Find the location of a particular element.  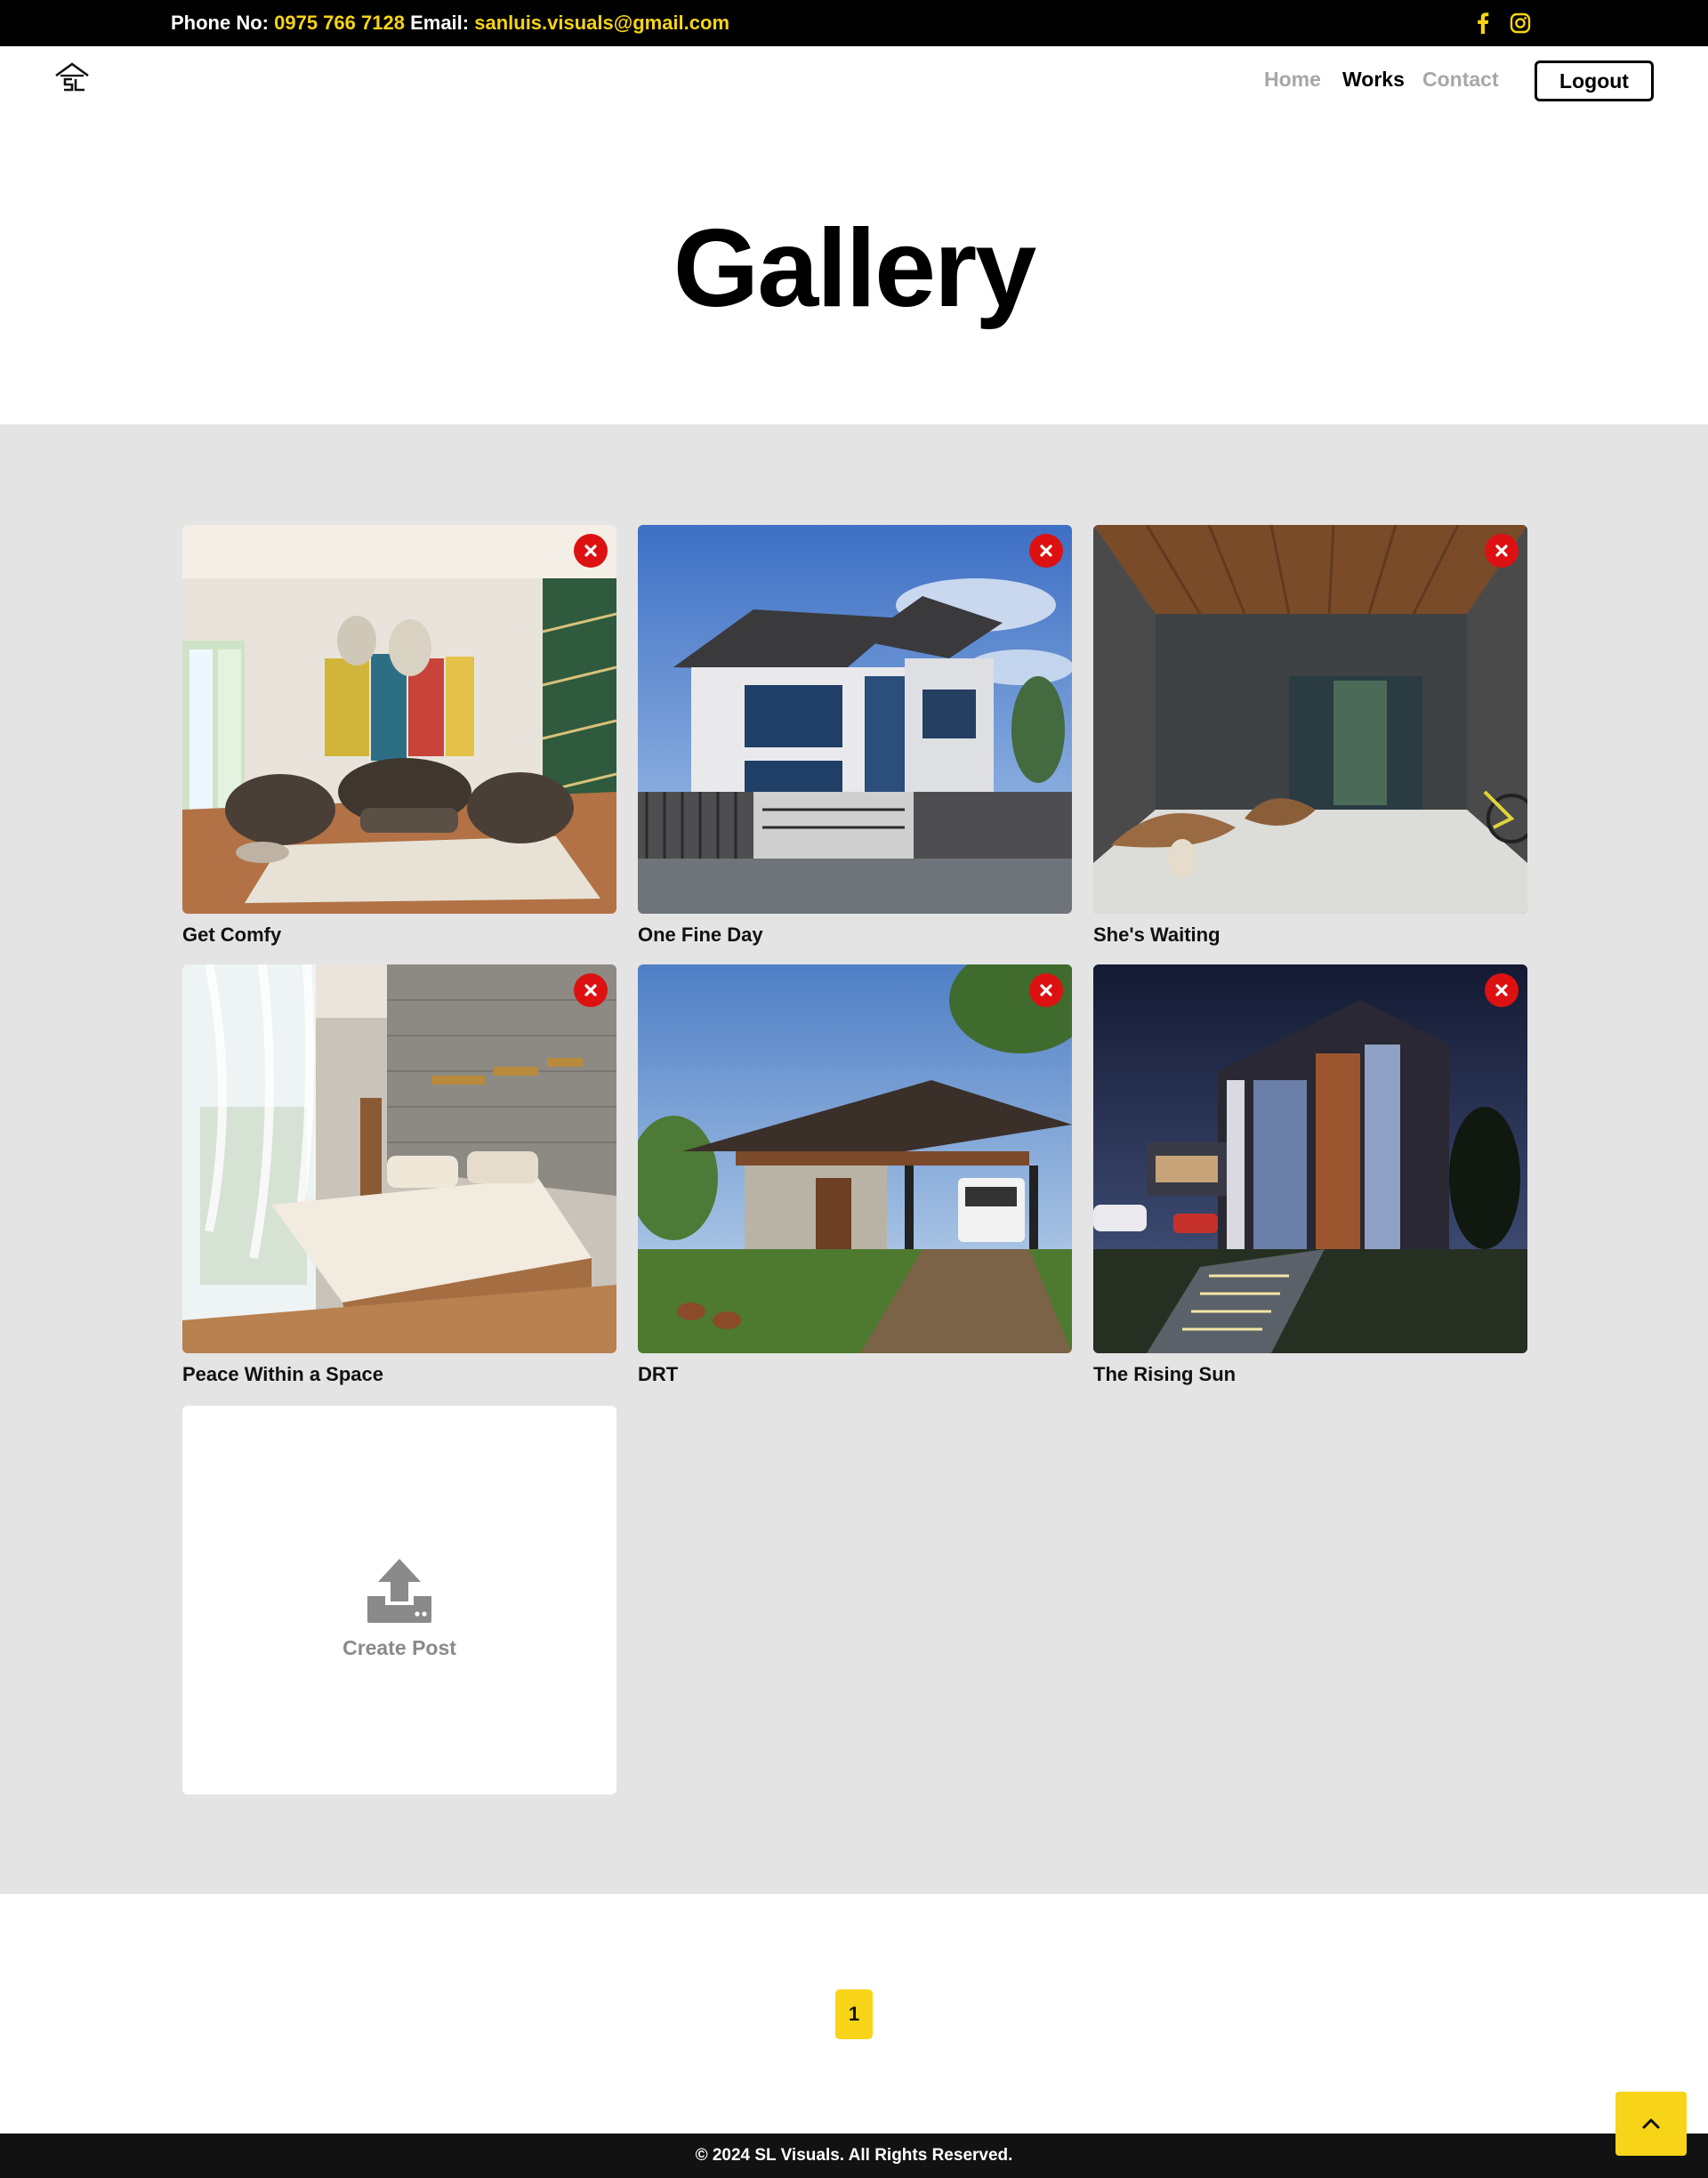

chevron-up-icon is located at coordinates (1651, 2123).